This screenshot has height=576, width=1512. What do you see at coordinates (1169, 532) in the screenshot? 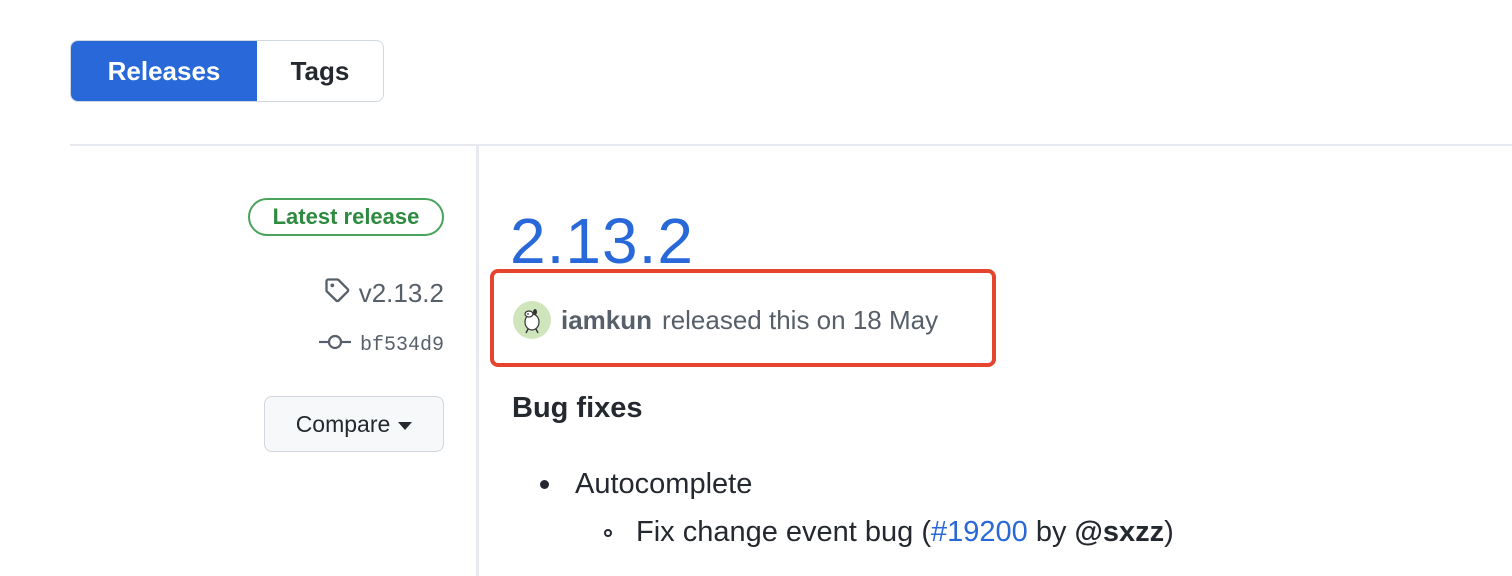
I see `sub-item-suffix: )` at bounding box center [1169, 532].